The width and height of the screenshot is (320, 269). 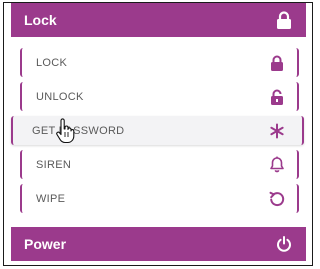 I want to click on unlock-menu-item: UNLOCK, so click(x=159, y=96).